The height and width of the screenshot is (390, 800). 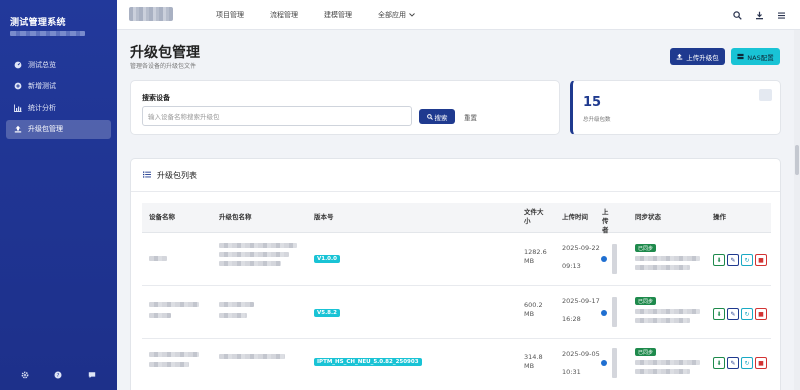 What do you see at coordinates (533, 361) in the screenshot?
I see `file-size: 314.8 MB` at bounding box center [533, 361].